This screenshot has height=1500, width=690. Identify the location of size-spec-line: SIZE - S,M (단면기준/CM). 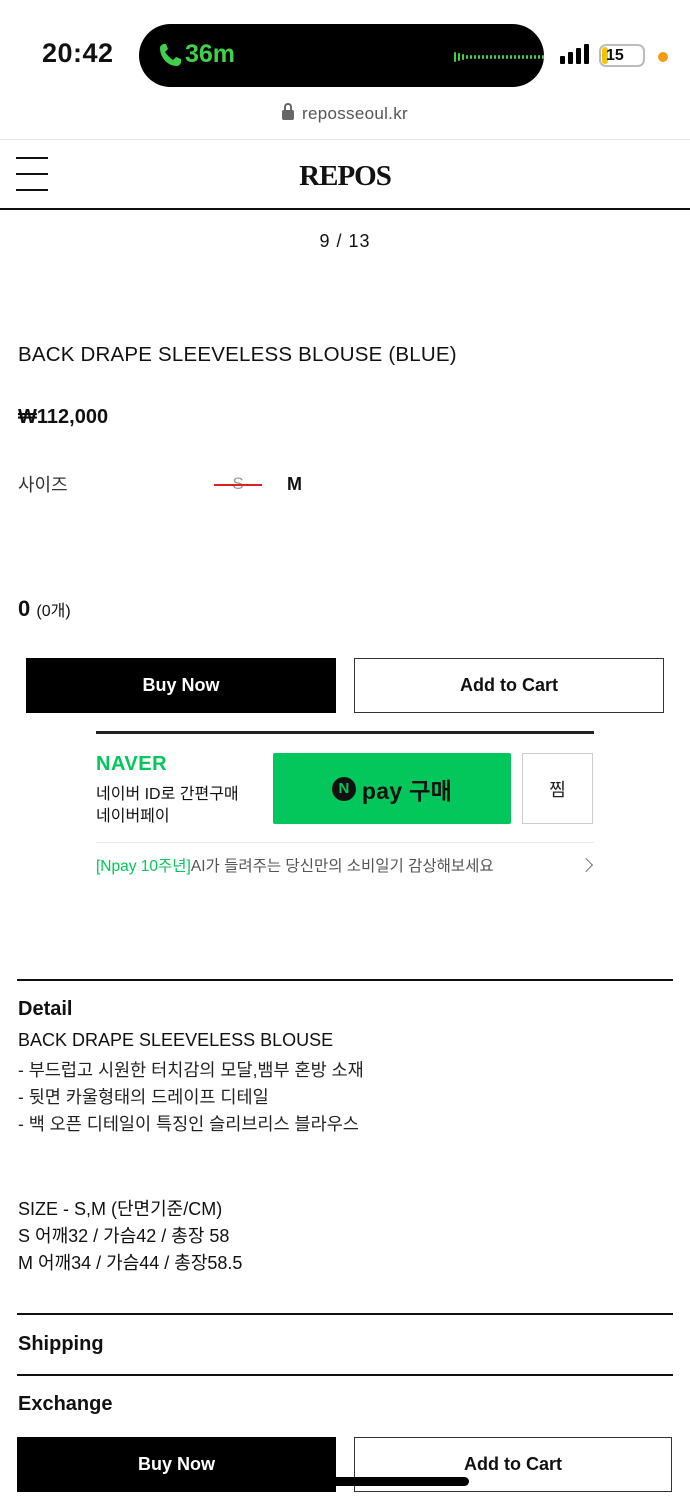
(120, 1209).